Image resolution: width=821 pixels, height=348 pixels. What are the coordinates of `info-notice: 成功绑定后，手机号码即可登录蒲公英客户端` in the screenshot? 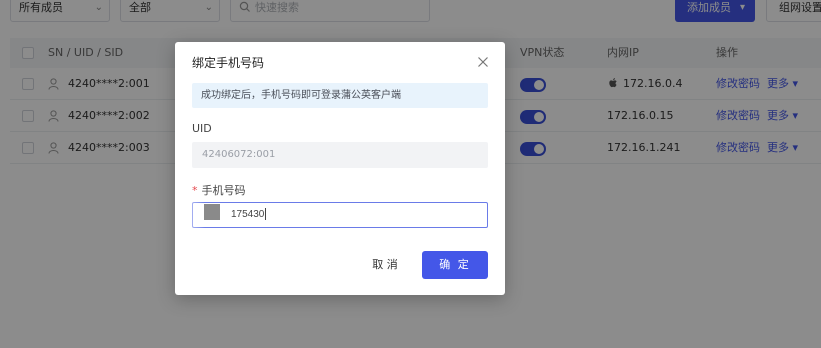 It's located at (340, 95).